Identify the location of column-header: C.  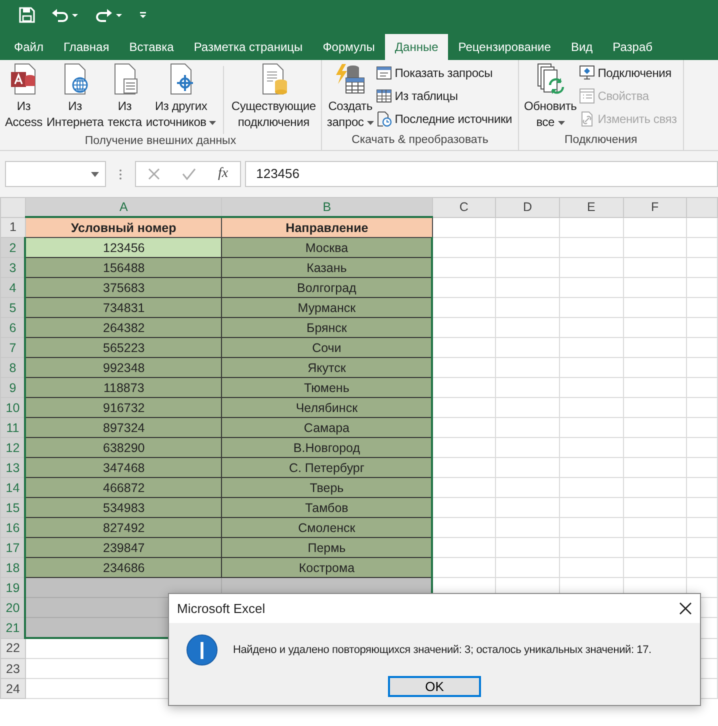
(464, 207).